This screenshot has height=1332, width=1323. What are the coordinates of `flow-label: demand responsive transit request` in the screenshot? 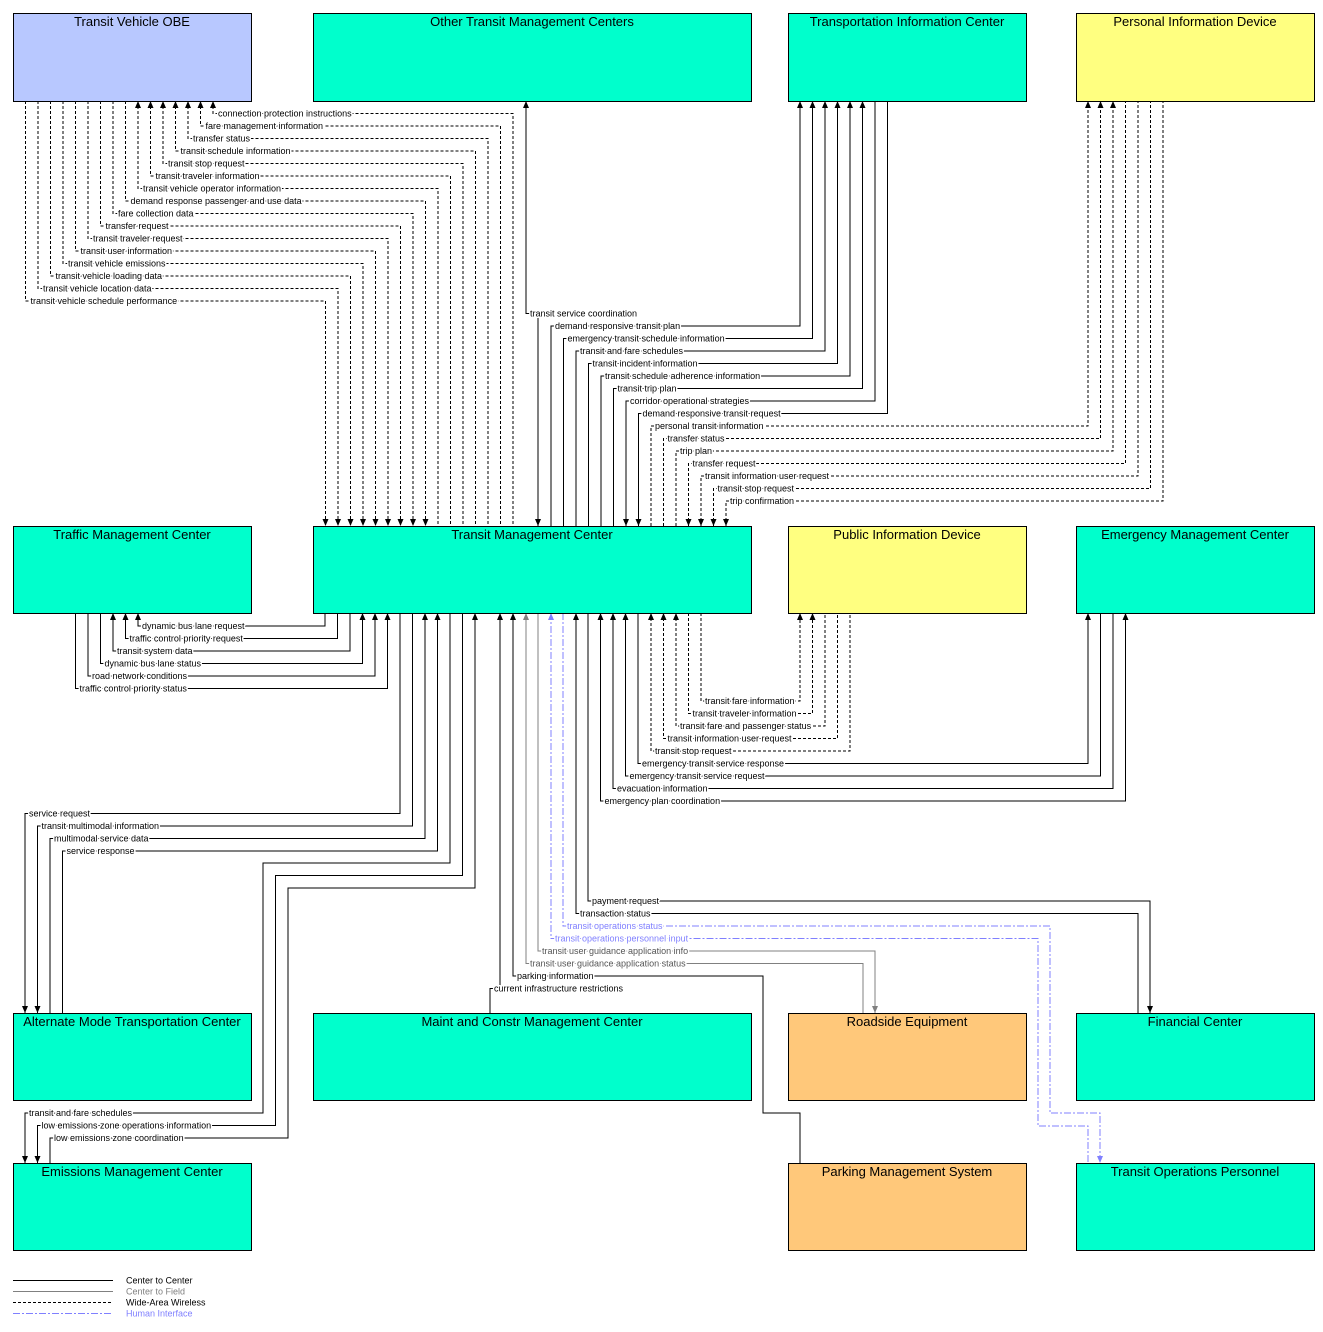 It's located at (712, 414).